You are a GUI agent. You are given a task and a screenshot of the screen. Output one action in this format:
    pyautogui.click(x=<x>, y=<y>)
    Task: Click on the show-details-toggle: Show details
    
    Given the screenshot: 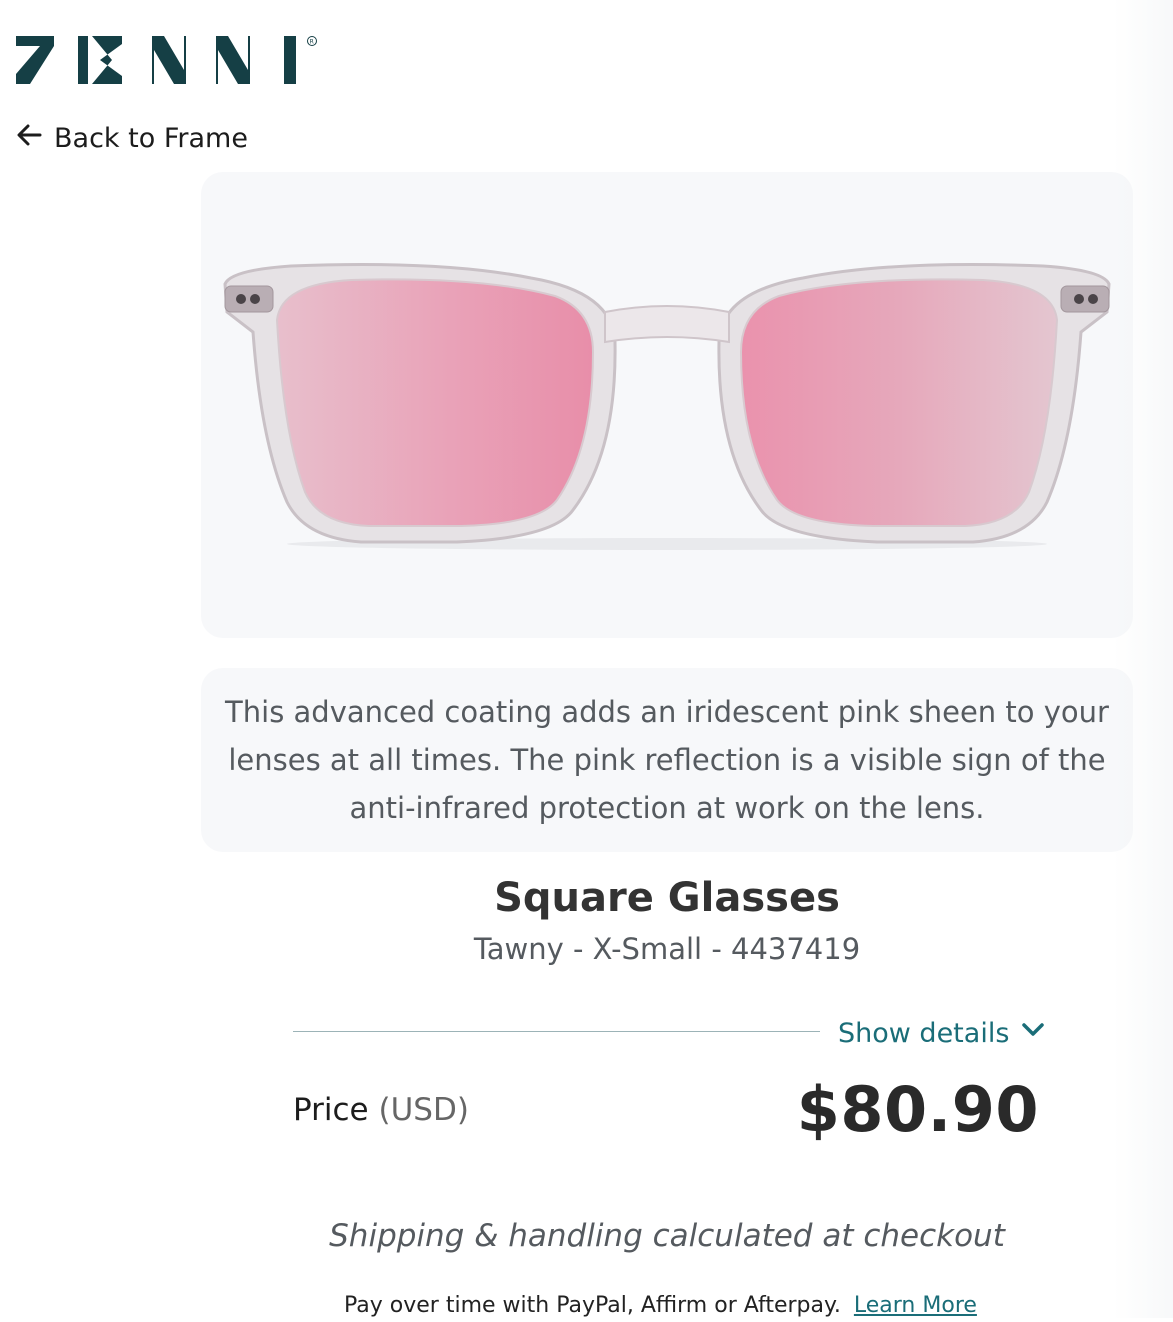 What is the action you would take?
    pyautogui.click(x=941, y=1033)
    